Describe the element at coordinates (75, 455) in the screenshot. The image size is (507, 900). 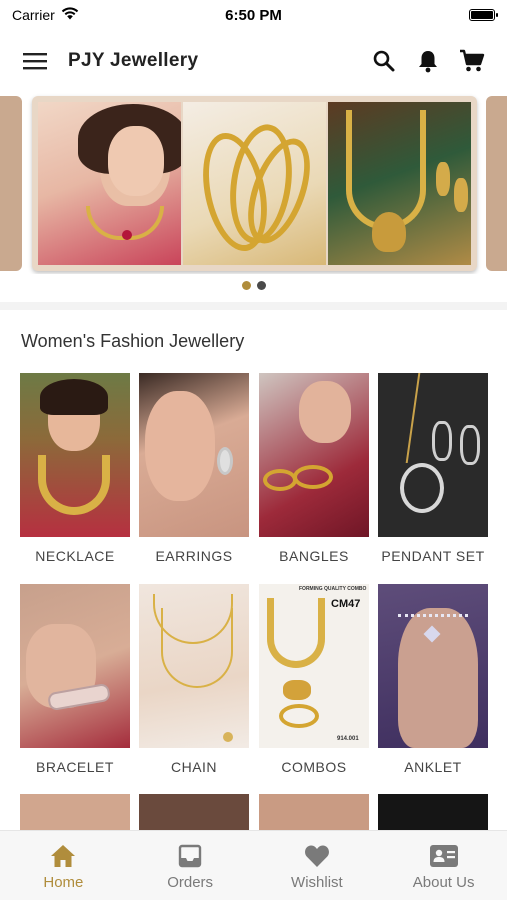
I see `category-image-necklace` at that location.